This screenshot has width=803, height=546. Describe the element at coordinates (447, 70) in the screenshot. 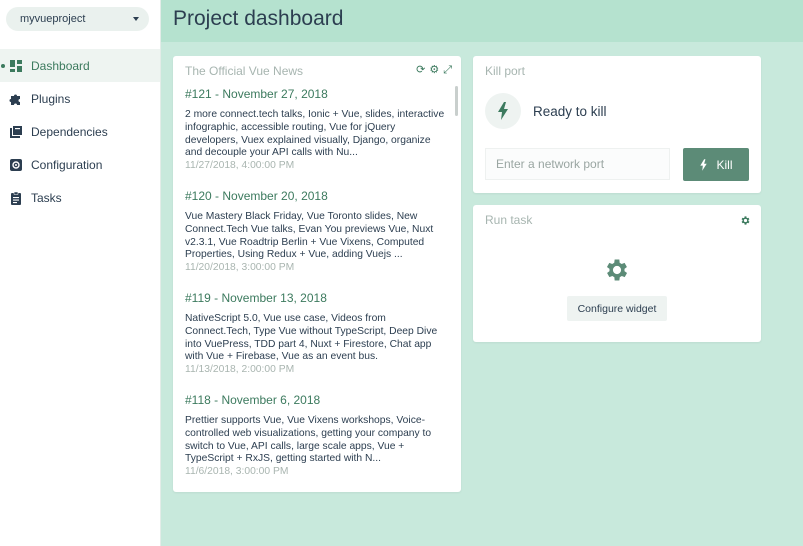

I see `fullscreen-icon: ⤢` at that location.